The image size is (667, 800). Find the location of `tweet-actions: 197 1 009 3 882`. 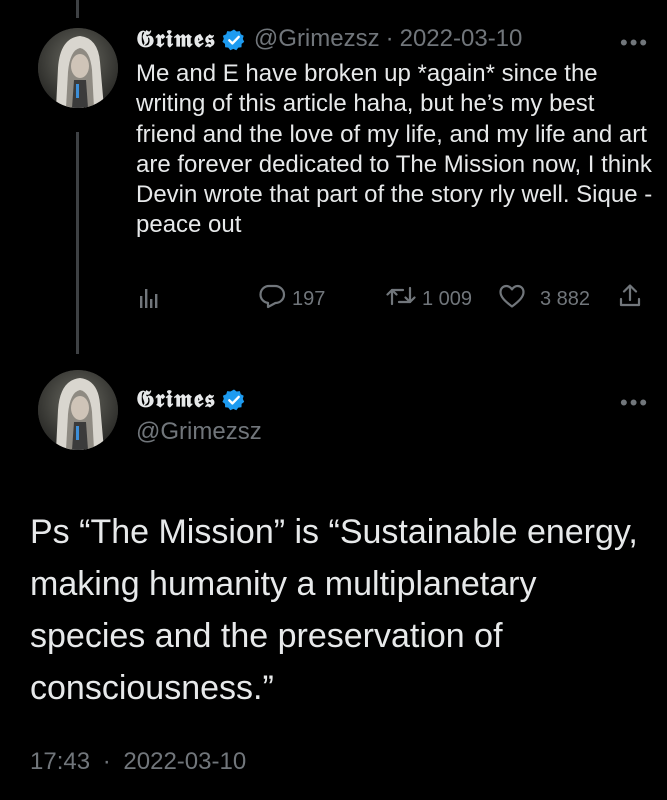

tweet-actions: 197 1 009 3 882 is located at coordinates (391, 298).